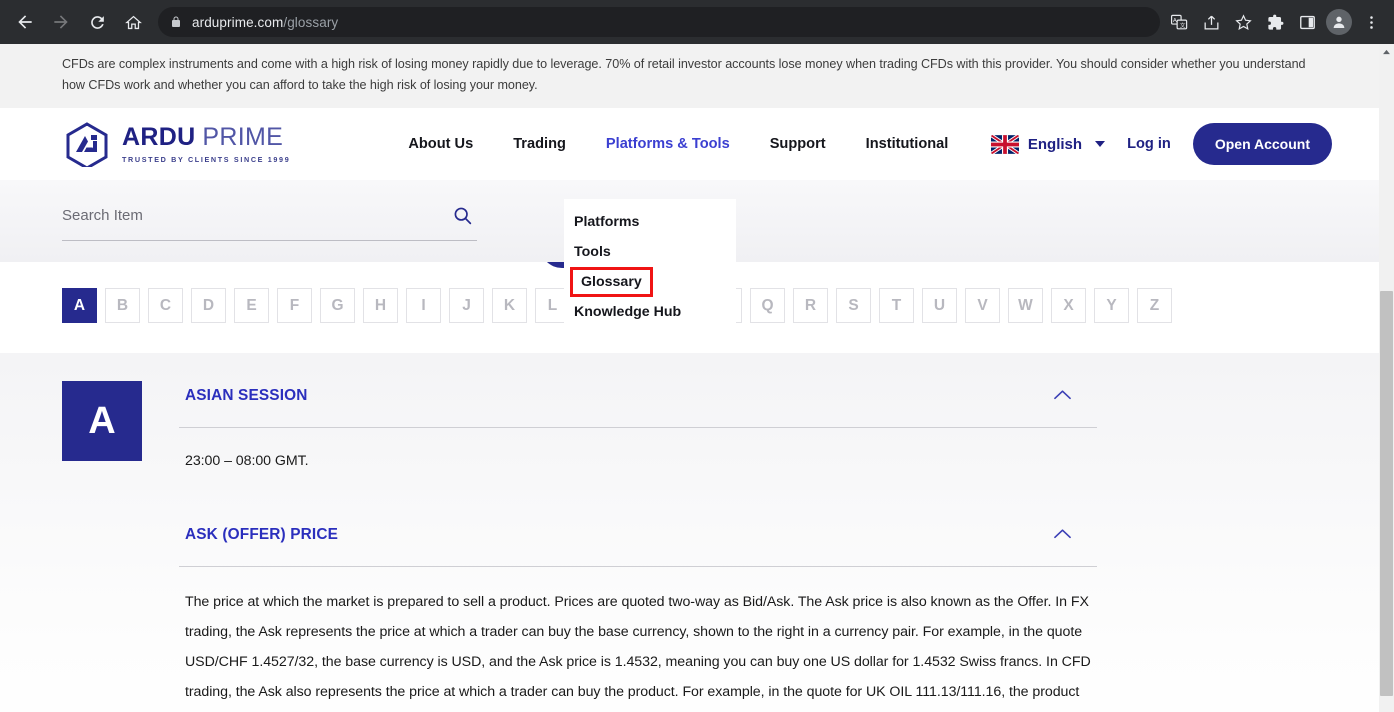 The image size is (1394, 712). What do you see at coordinates (243, 136) in the screenshot?
I see `logo-secondary: PRIME` at bounding box center [243, 136].